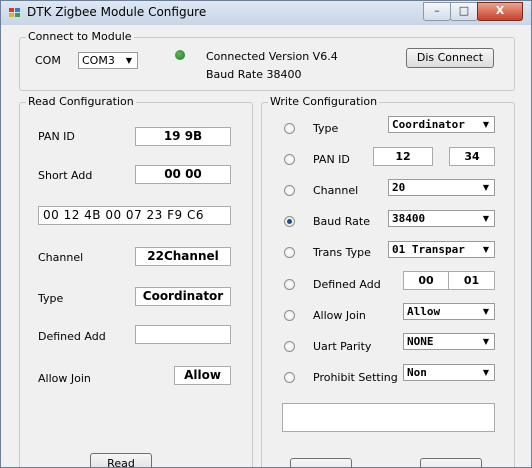  I want to click on maximize-icon: □, so click(464, 10).